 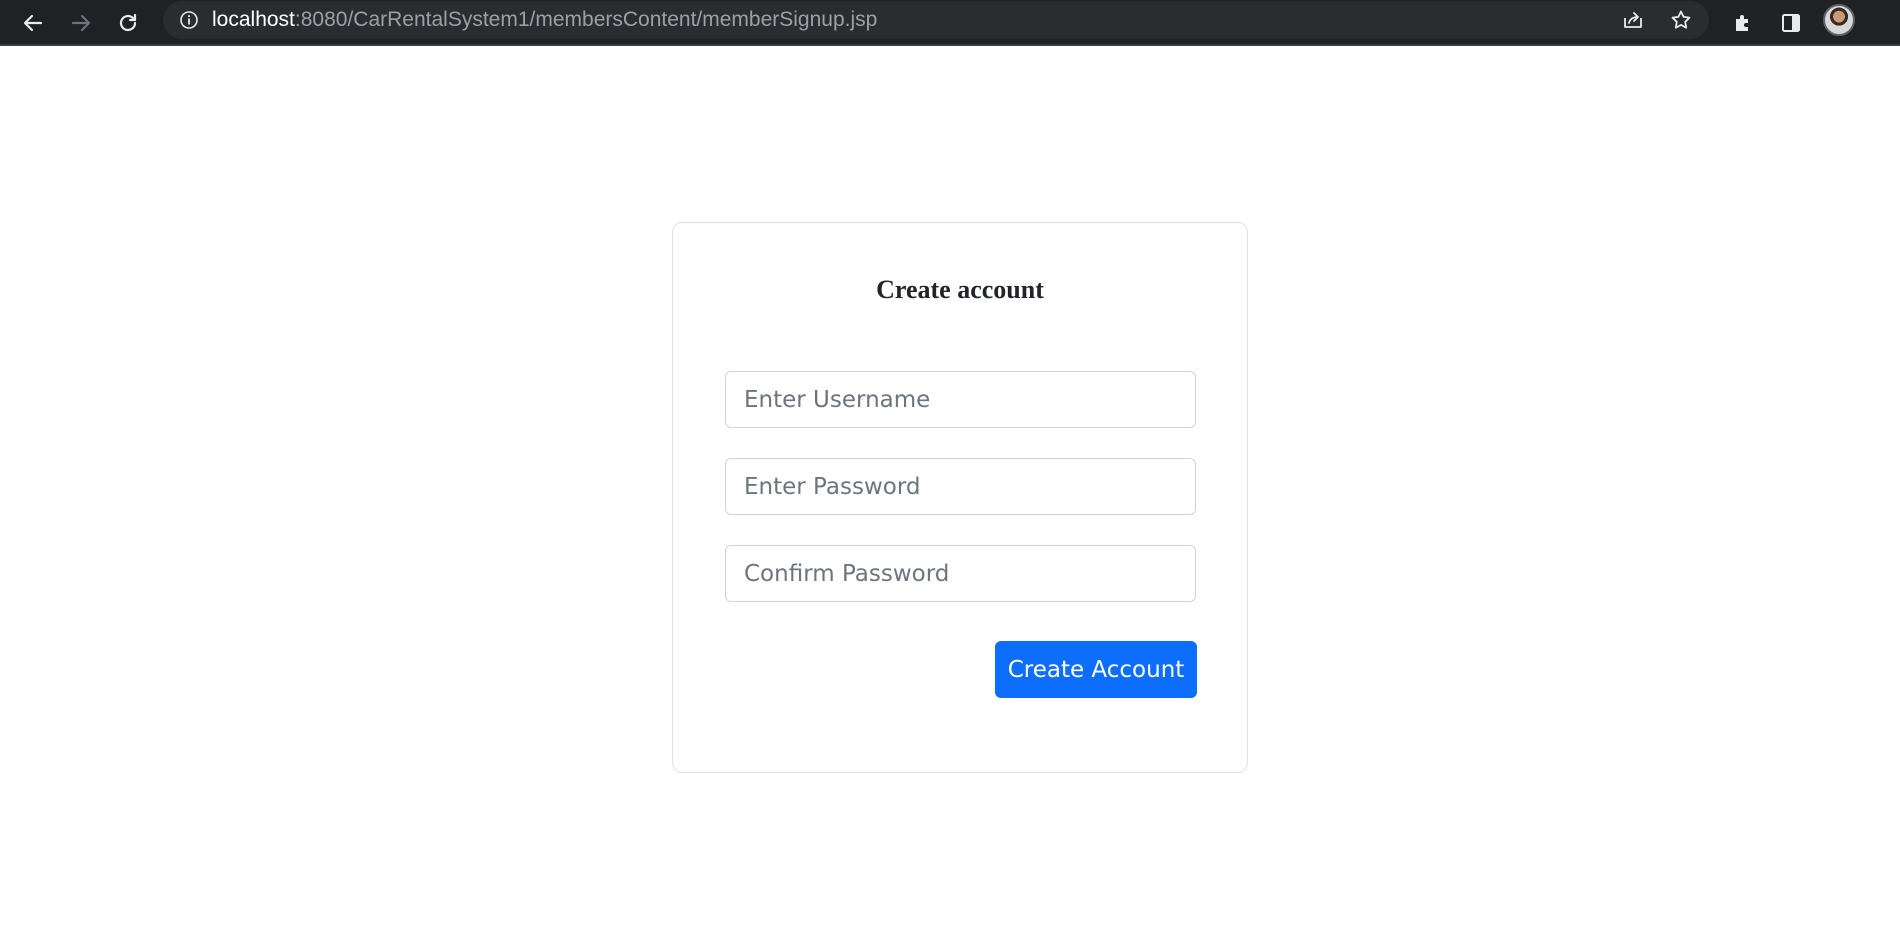 What do you see at coordinates (960, 289) in the screenshot?
I see `page-title: Create account` at bounding box center [960, 289].